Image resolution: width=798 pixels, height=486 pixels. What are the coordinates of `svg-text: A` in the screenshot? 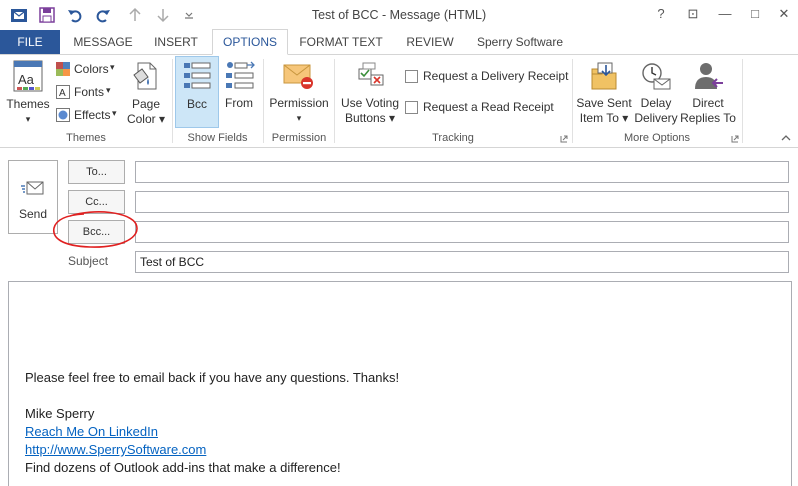 It's located at (62, 93).